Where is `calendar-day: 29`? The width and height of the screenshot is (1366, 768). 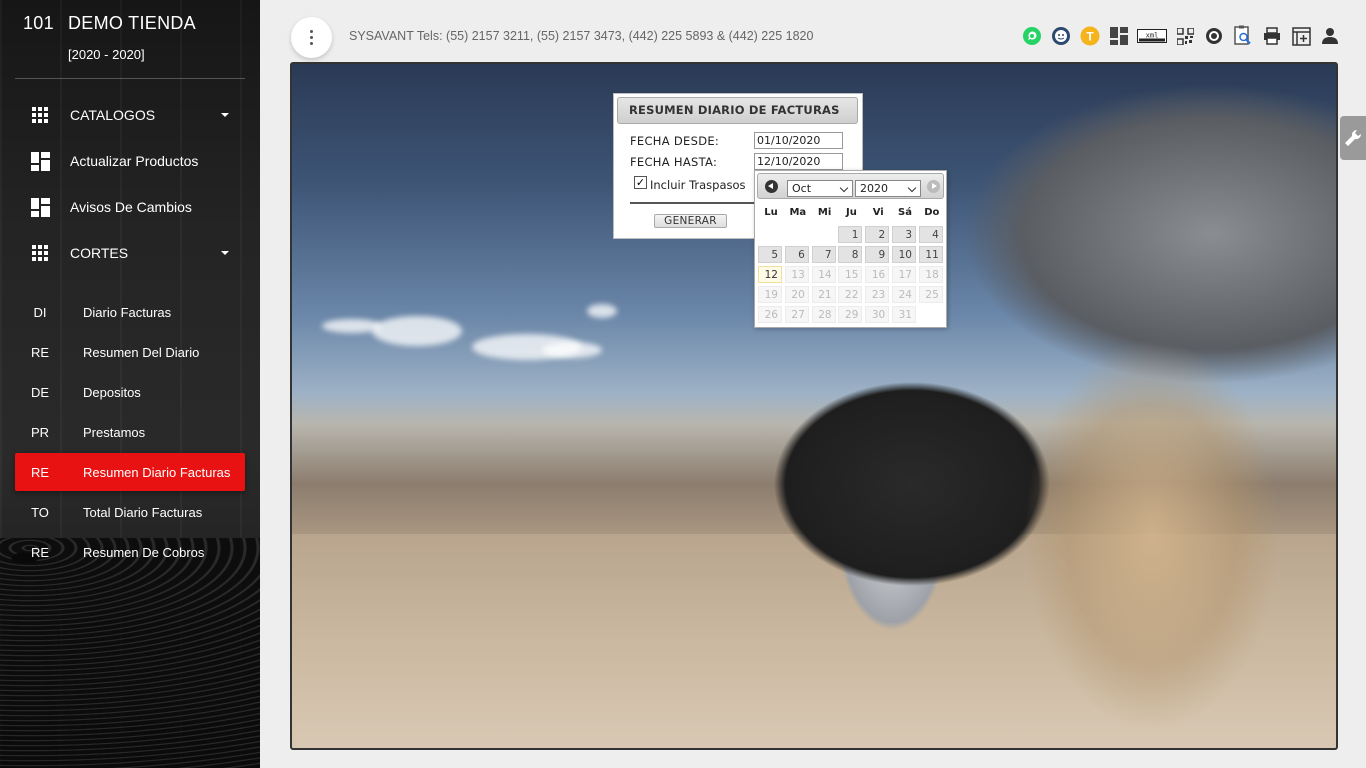 calendar-day: 29 is located at coordinates (850, 314).